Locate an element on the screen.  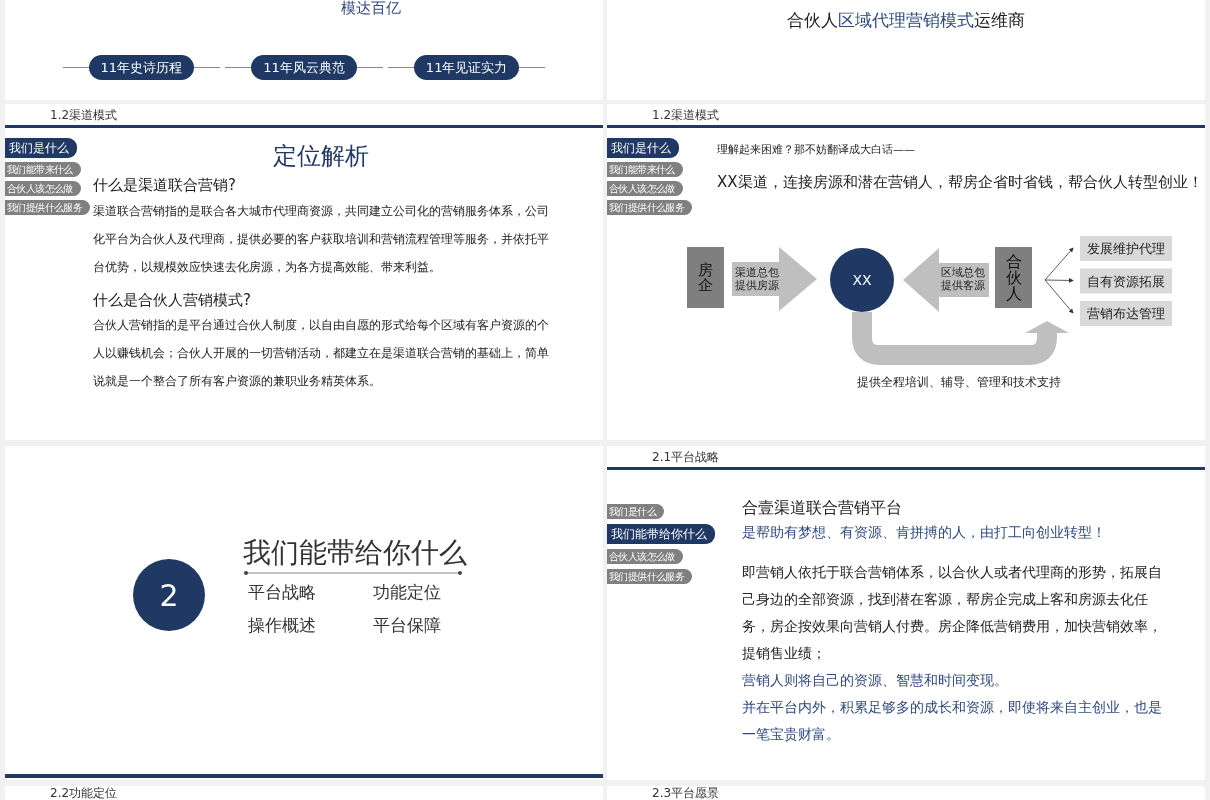
section-title: 2.1平台战略 is located at coordinates (686, 457).